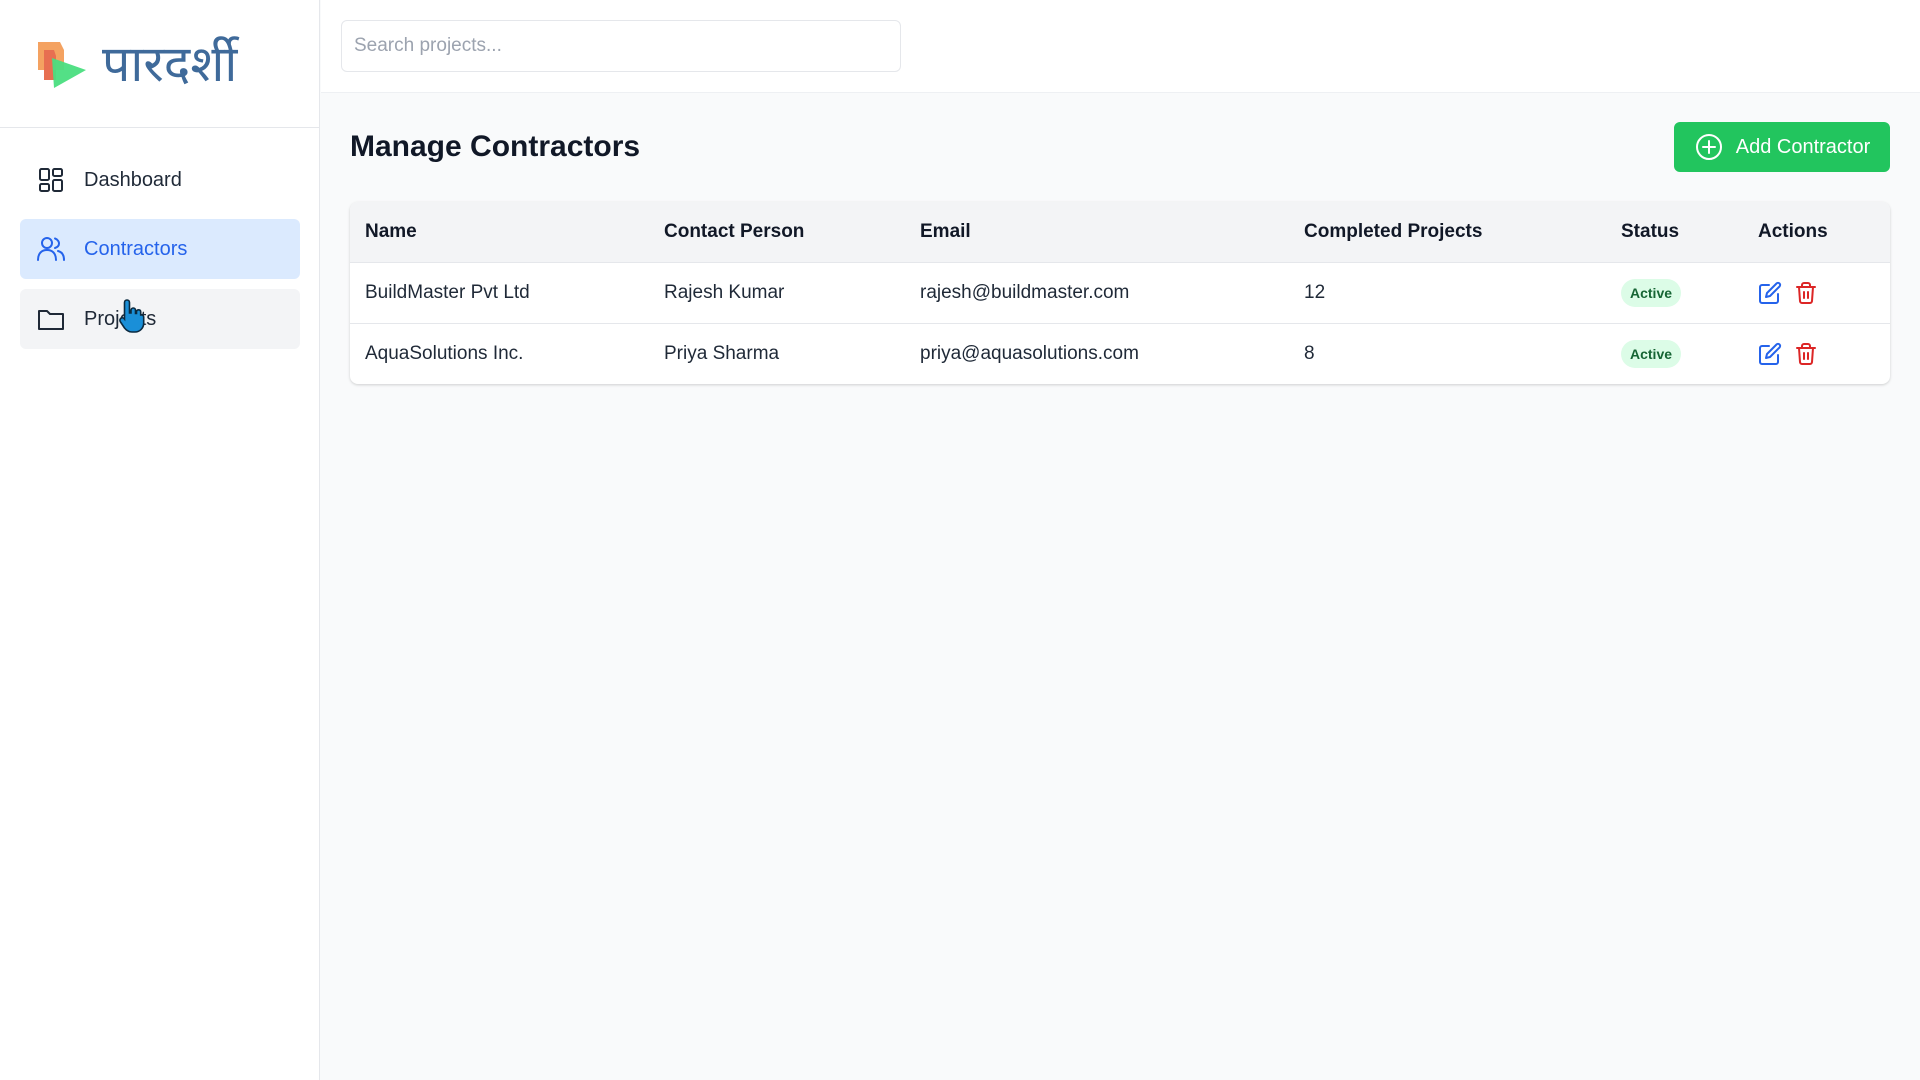  I want to click on search-input, so click(621, 46).